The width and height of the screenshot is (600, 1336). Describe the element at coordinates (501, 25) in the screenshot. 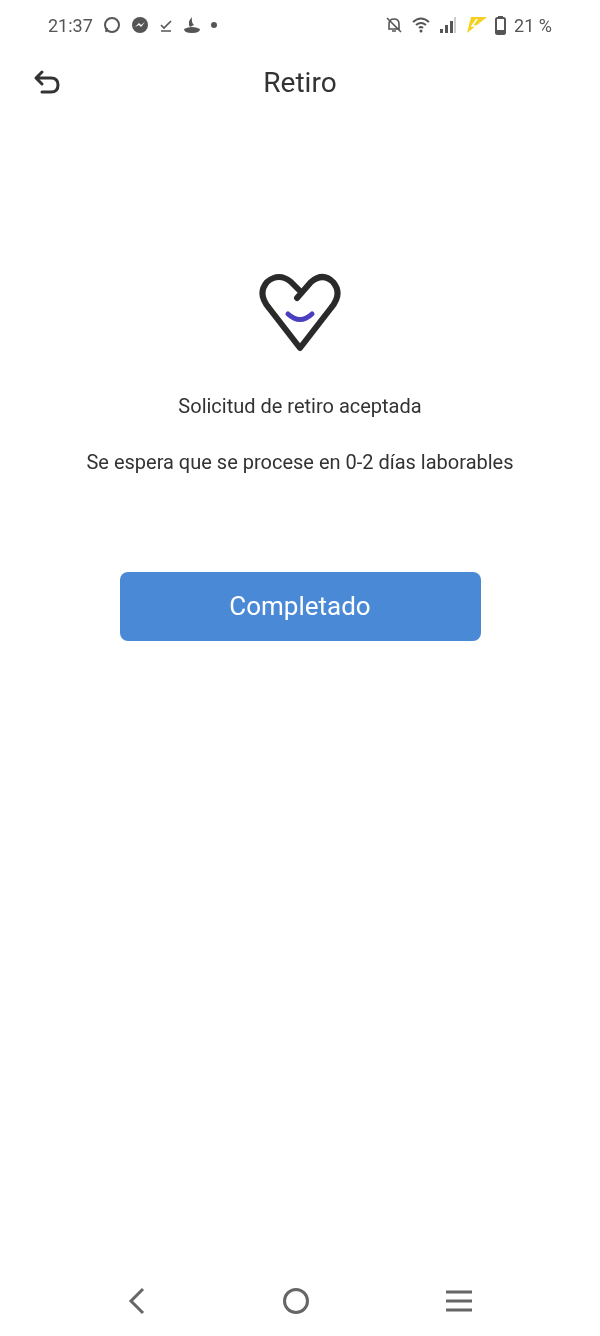

I see `battery-icon` at that location.